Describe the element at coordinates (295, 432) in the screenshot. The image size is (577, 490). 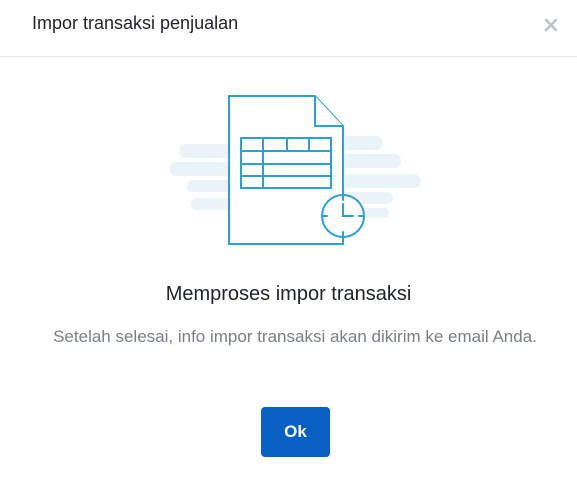
I see `ok-button: Ok` at that location.